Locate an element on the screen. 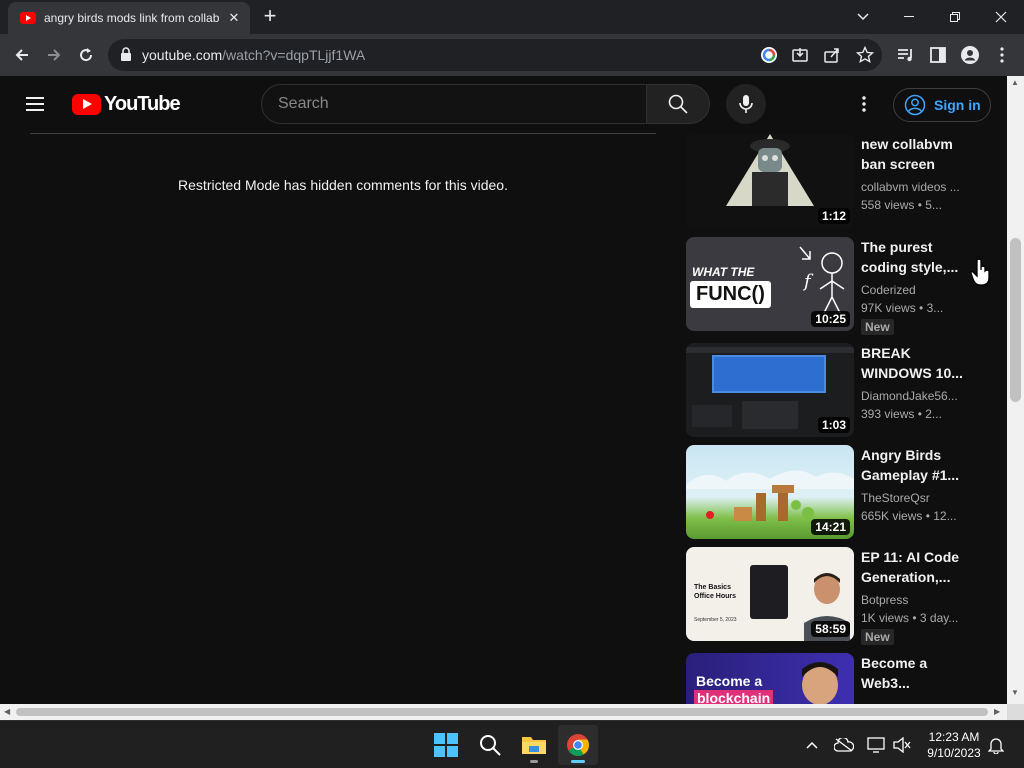 The width and height of the screenshot is (1024, 768). horizontal-scrollbar: ◀ ▶ is located at coordinates (503, 712).